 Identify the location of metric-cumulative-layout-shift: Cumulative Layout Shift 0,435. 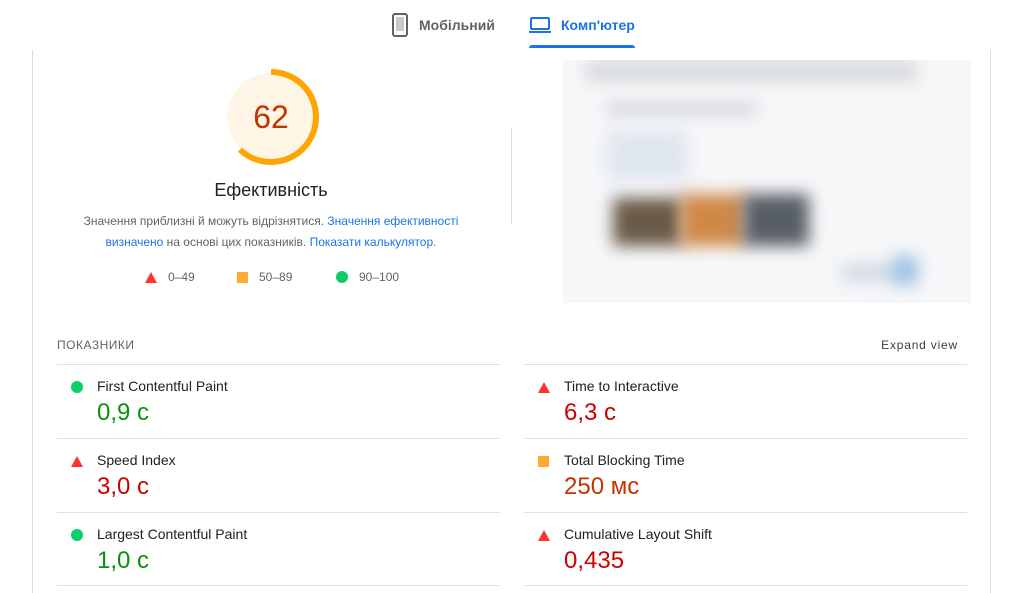
(744, 550).